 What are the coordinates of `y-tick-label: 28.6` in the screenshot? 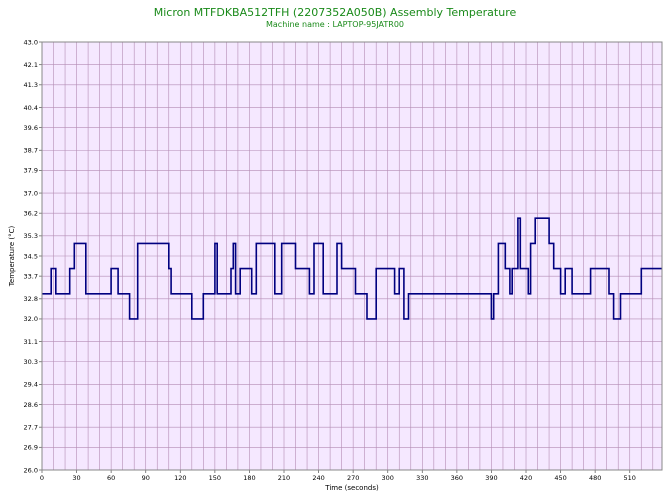 It's located at (31, 405).